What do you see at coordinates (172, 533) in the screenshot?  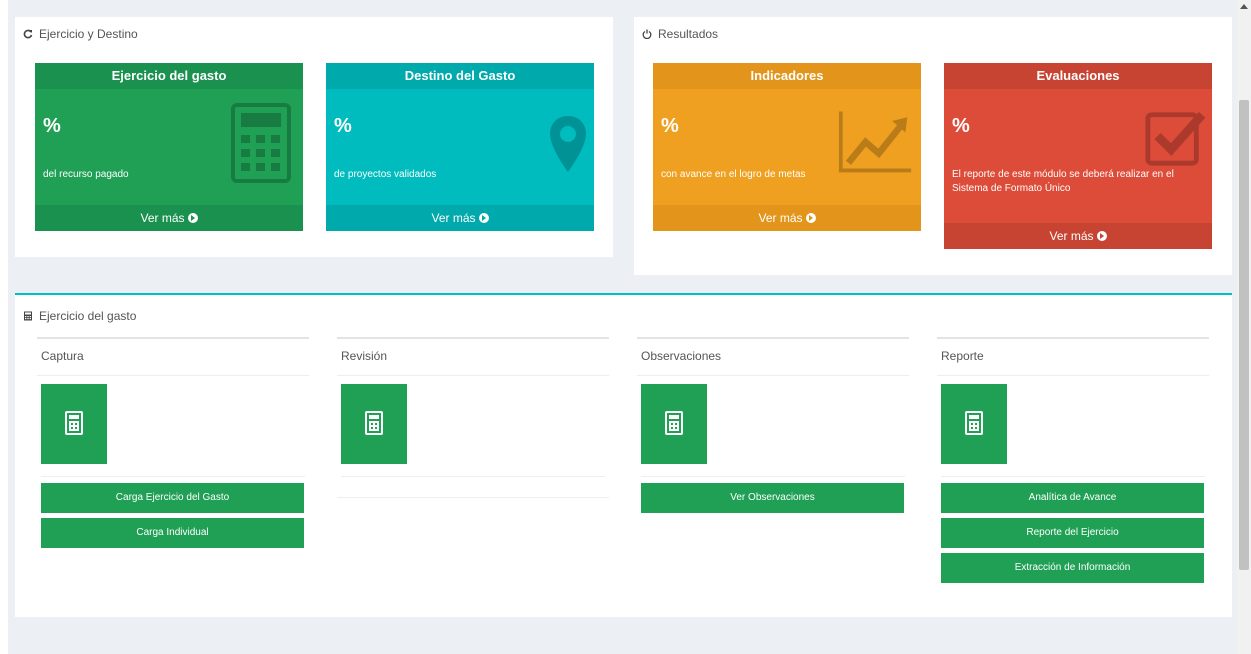 I see `carga-individual-button: Carga Individual` at bounding box center [172, 533].